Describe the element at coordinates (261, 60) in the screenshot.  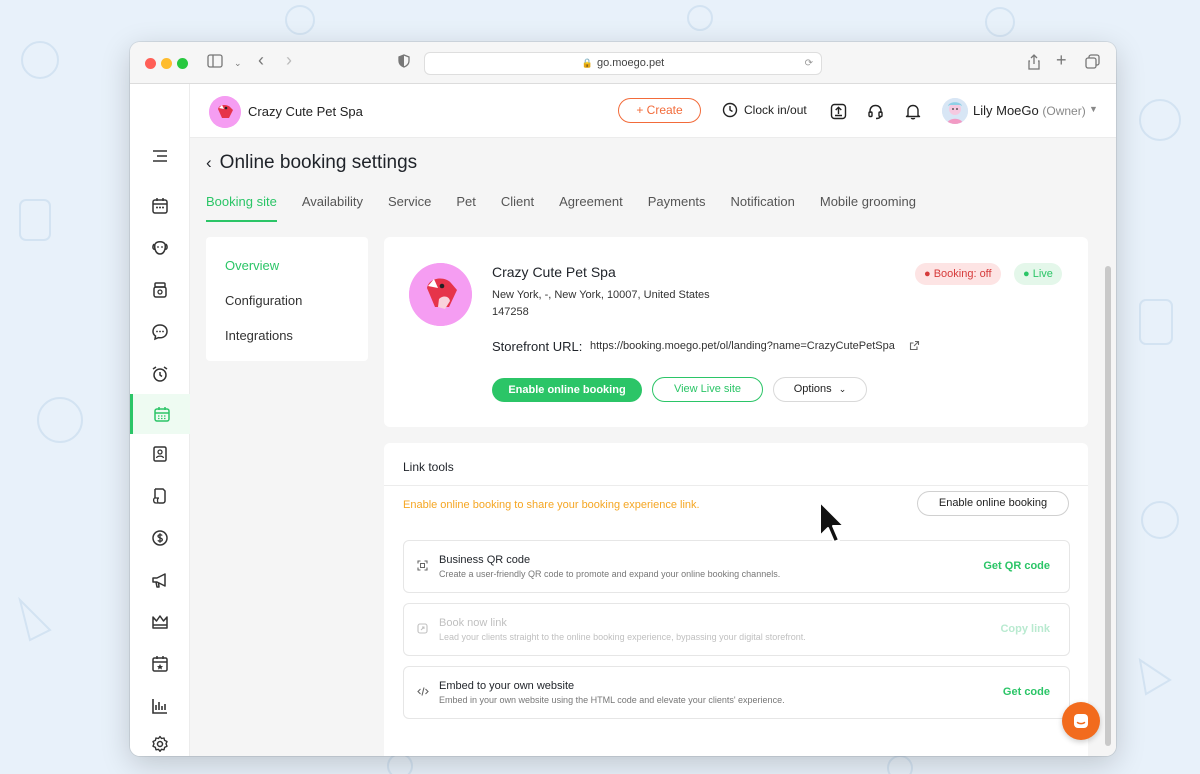
I see `back-nav-icon: ‹` at that location.